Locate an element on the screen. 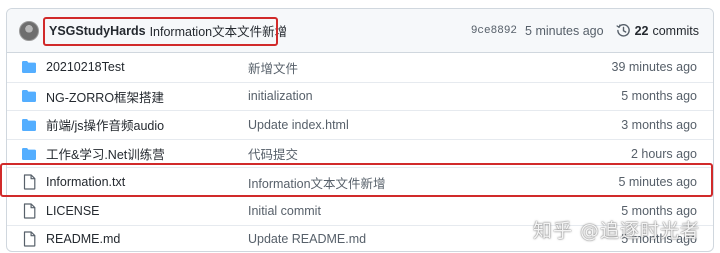 The image size is (720, 253). last-commit-age: 2 hours ago is located at coordinates (663, 153).